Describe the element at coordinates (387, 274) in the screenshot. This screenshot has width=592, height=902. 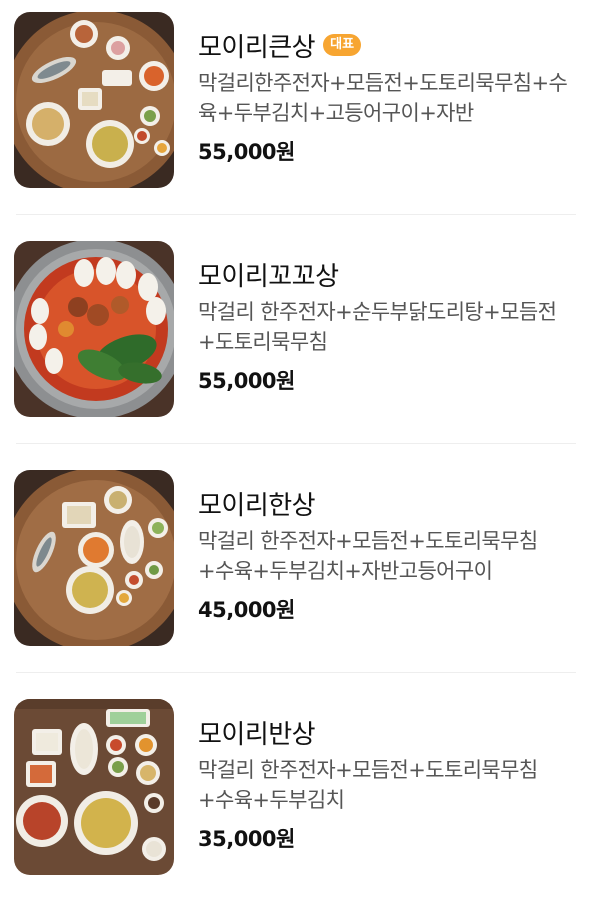
I see `menu-item-title-row: 모이리꼬꼬상` at that location.